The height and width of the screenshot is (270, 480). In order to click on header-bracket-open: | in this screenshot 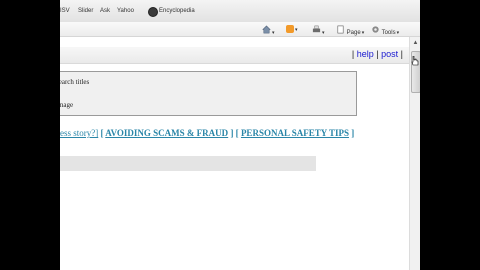, I will do `click(353, 54)`.